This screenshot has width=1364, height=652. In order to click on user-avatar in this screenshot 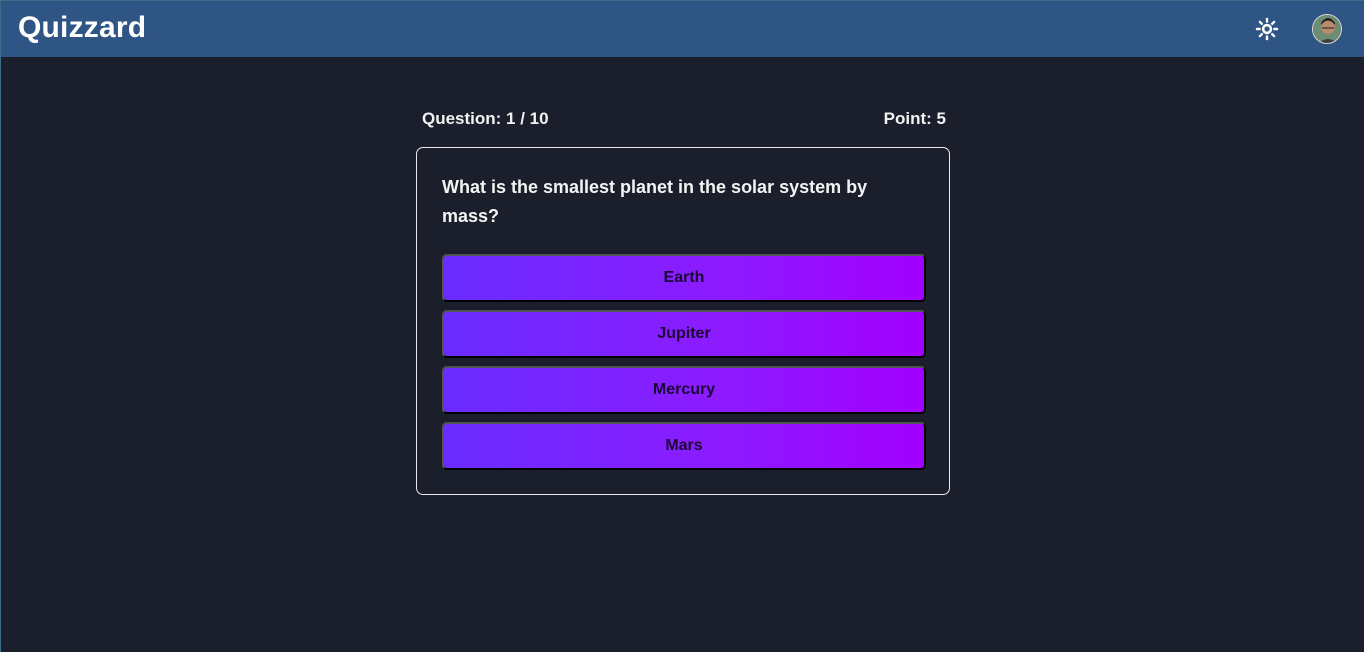, I will do `click(1327, 29)`.